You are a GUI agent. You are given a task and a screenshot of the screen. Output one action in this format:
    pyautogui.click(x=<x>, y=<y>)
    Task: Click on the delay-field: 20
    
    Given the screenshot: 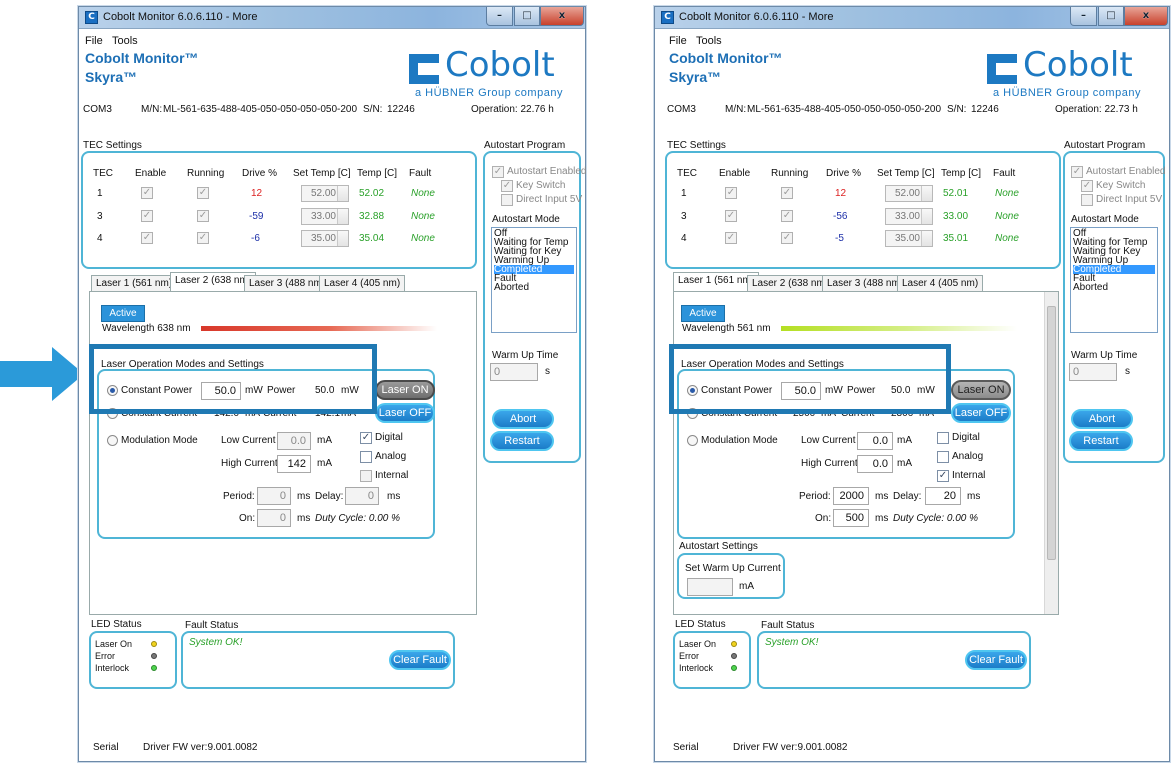 What is the action you would take?
    pyautogui.click(x=943, y=496)
    